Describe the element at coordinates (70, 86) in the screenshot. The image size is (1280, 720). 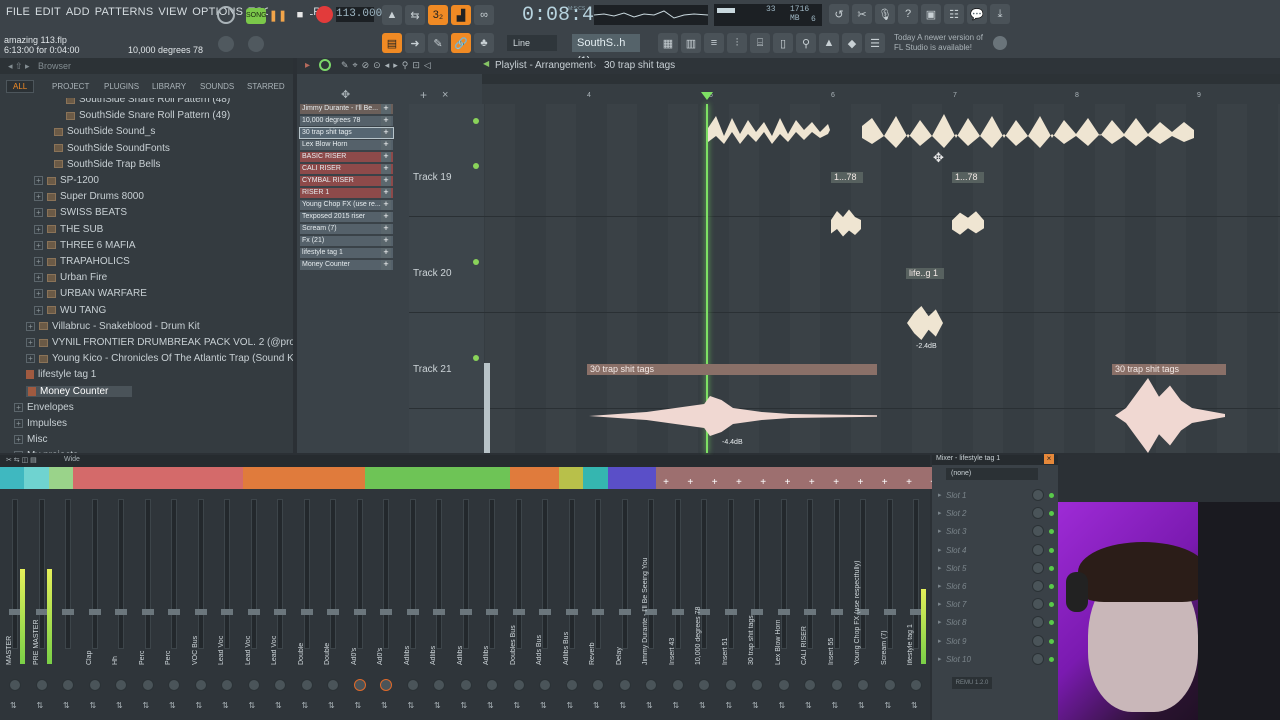
I see `browser-tab-project: PROJECT` at that location.